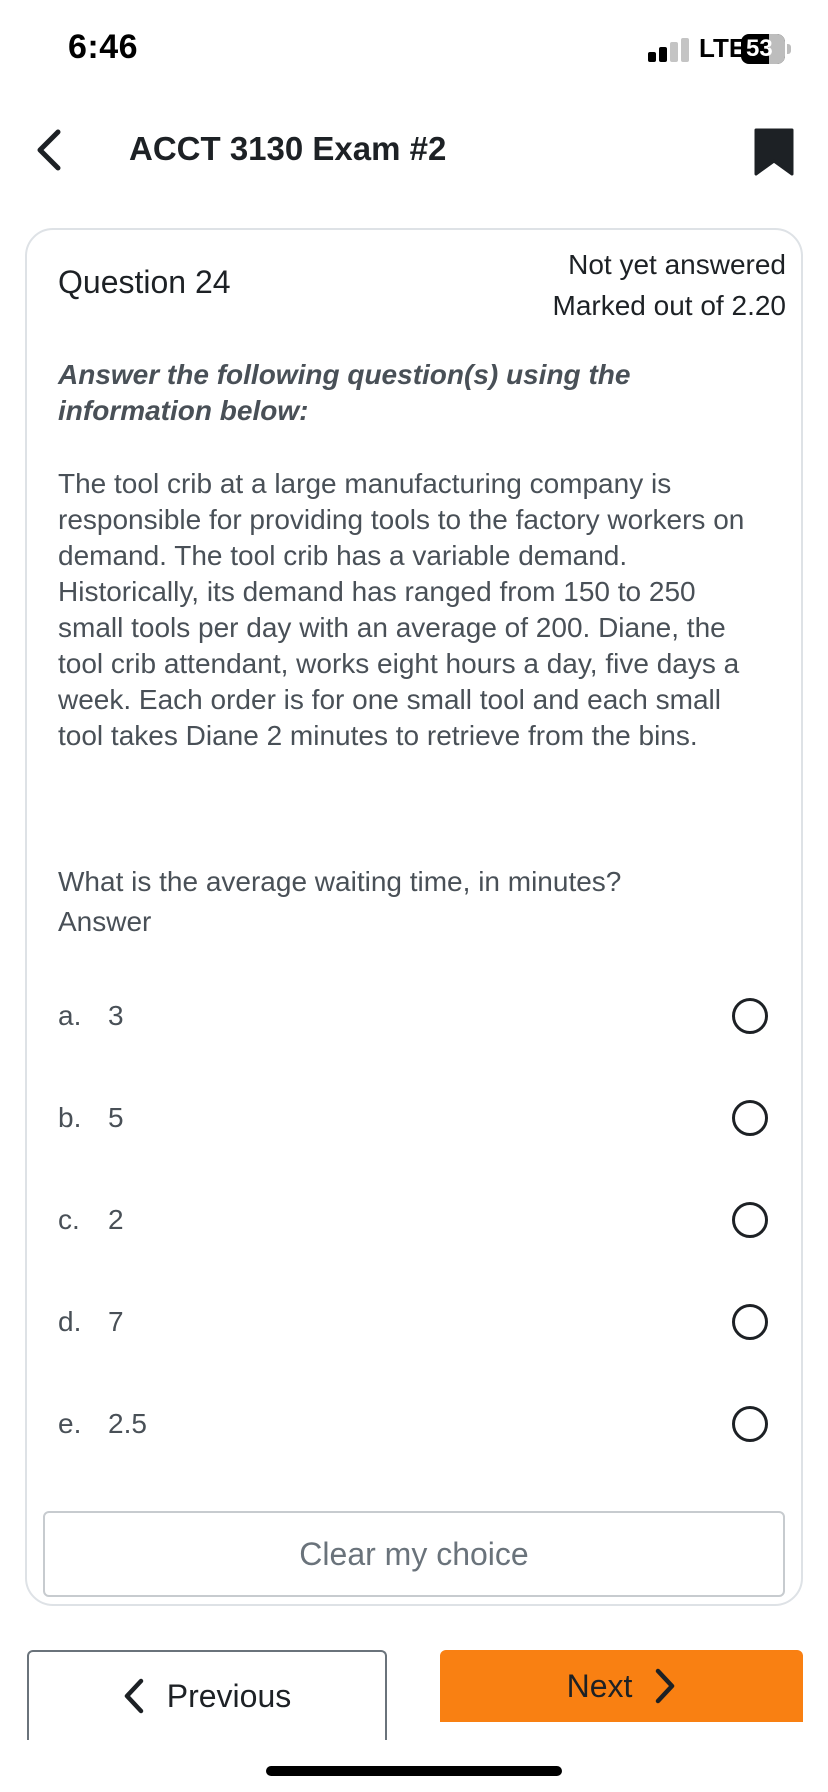 The width and height of the screenshot is (828, 1792). Describe the element at coordinates (116, 1219) in the screenshot. I see `option-value: 2` at that location.